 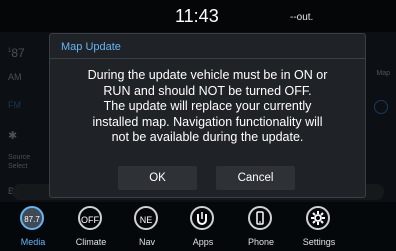 I want to click on nav-item-climate: OFF Climate, so click(x=91, y=228).